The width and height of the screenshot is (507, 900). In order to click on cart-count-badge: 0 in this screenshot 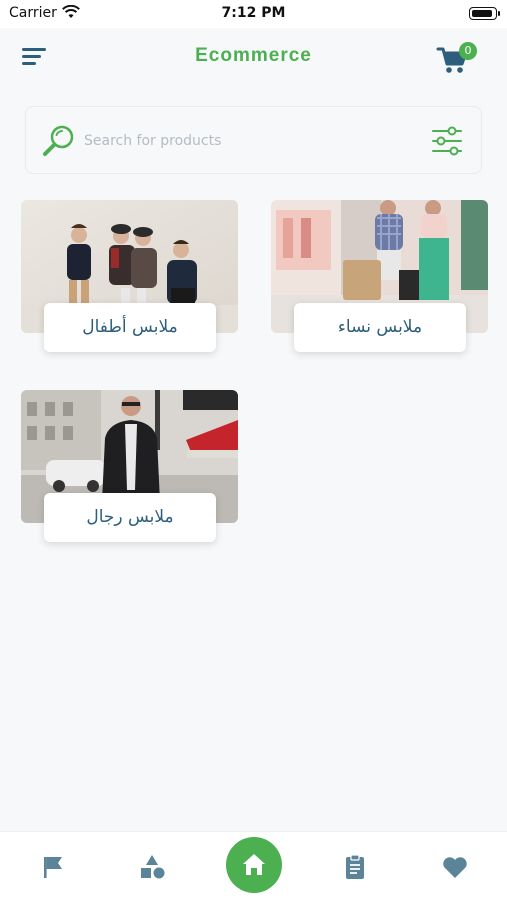, I will do `click(468, 51)`.